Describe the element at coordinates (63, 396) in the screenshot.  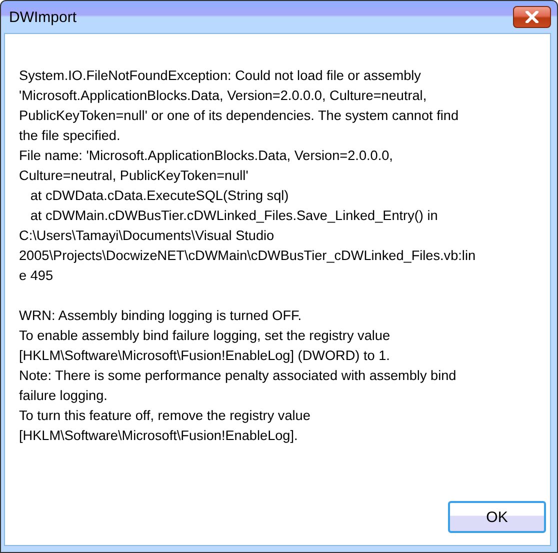
I see `message-line: failure logging.` at that location.